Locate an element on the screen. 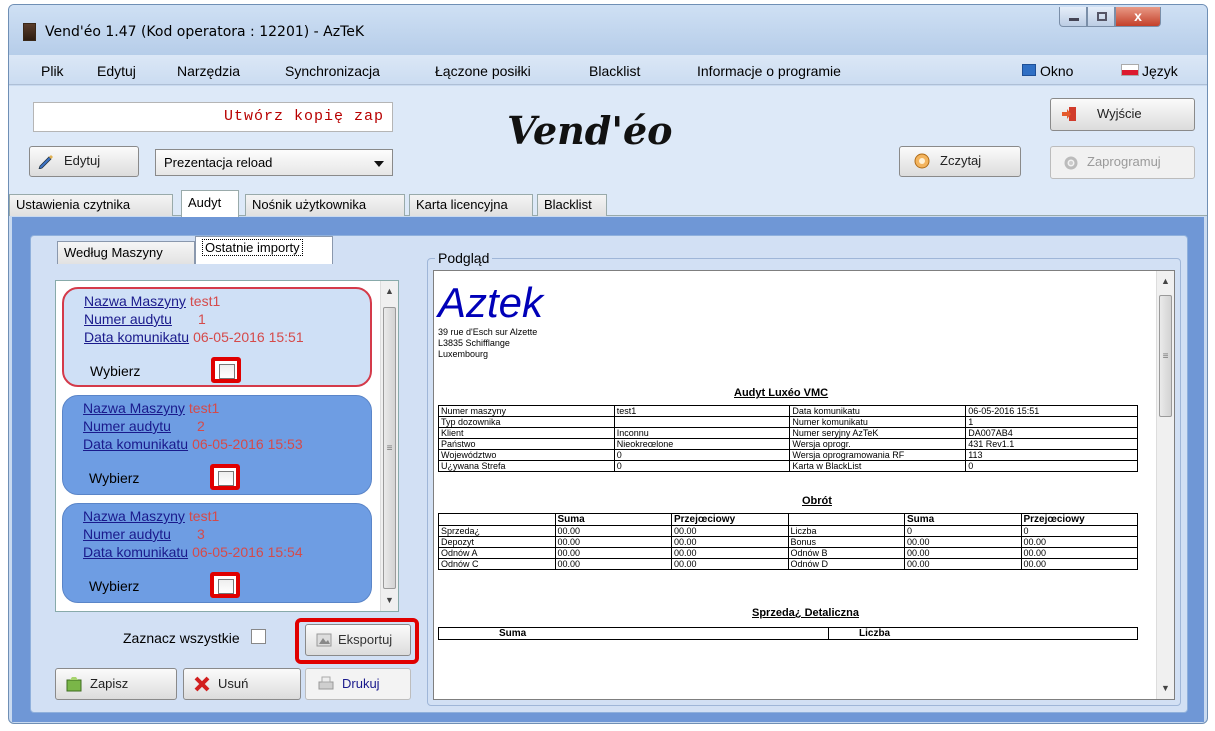 Image resolution: width=1215 pixels, height=731 pixels. minimize-icon is located at coordinates (1074, 19).